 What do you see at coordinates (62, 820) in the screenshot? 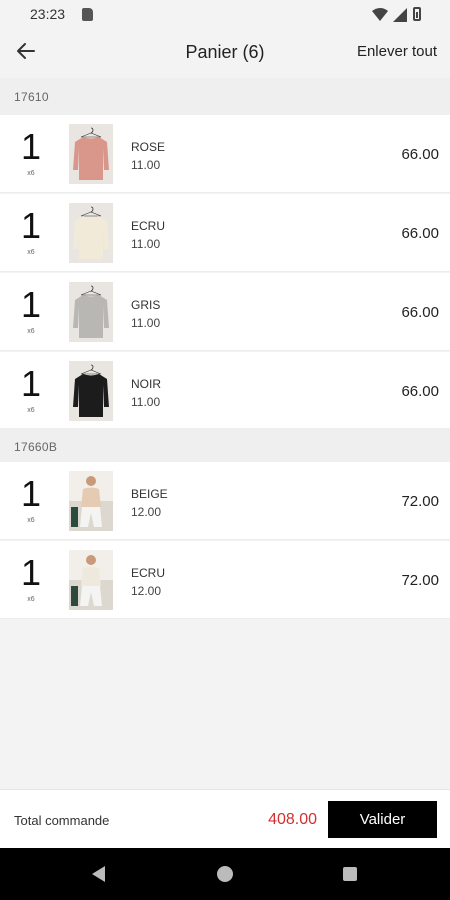
I see `order-total-label: Total commande` at bounding box center [62, 820].